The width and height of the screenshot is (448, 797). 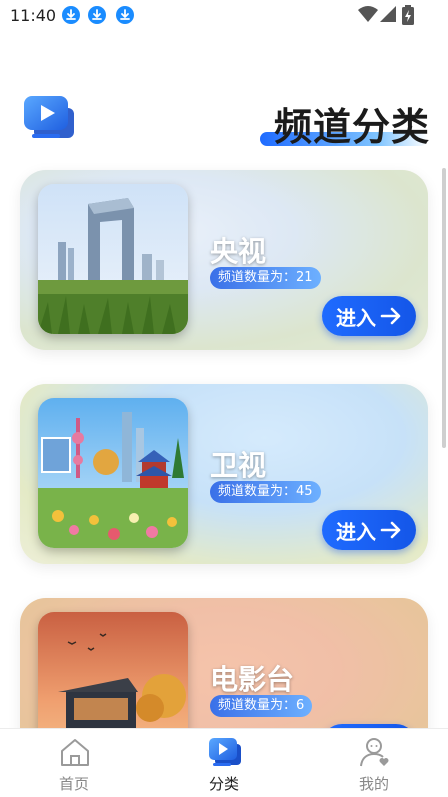 What do you see at coordinates (373, 784) in the screenshot?
I see `nav-label: 我的` at bounding box center [373, 784].